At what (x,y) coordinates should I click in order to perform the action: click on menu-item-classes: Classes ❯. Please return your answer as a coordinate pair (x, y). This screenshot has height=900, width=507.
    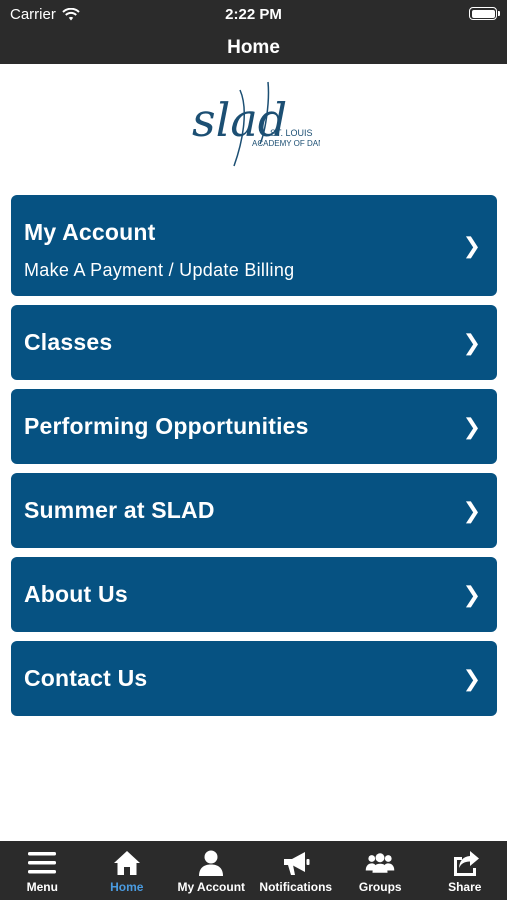
    Looking at the image, I should click on (254, 342).